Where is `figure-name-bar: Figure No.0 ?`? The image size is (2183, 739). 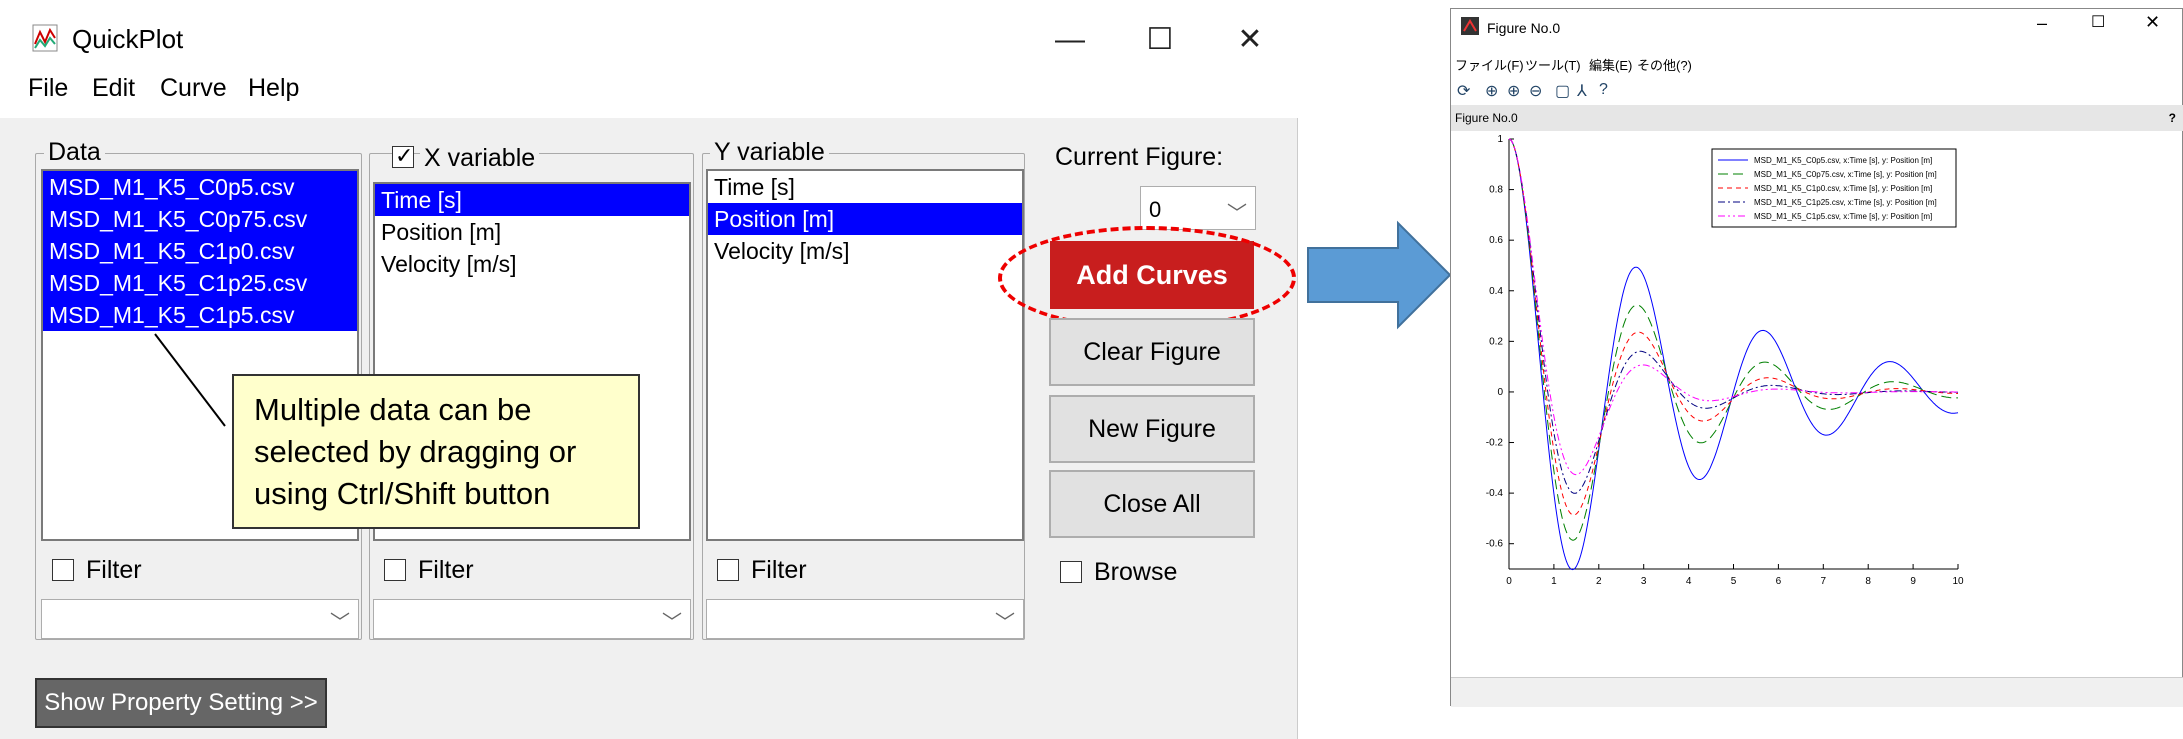 figure-name-bar: Figure No.0 ? is located at coordinates (1817, 118).